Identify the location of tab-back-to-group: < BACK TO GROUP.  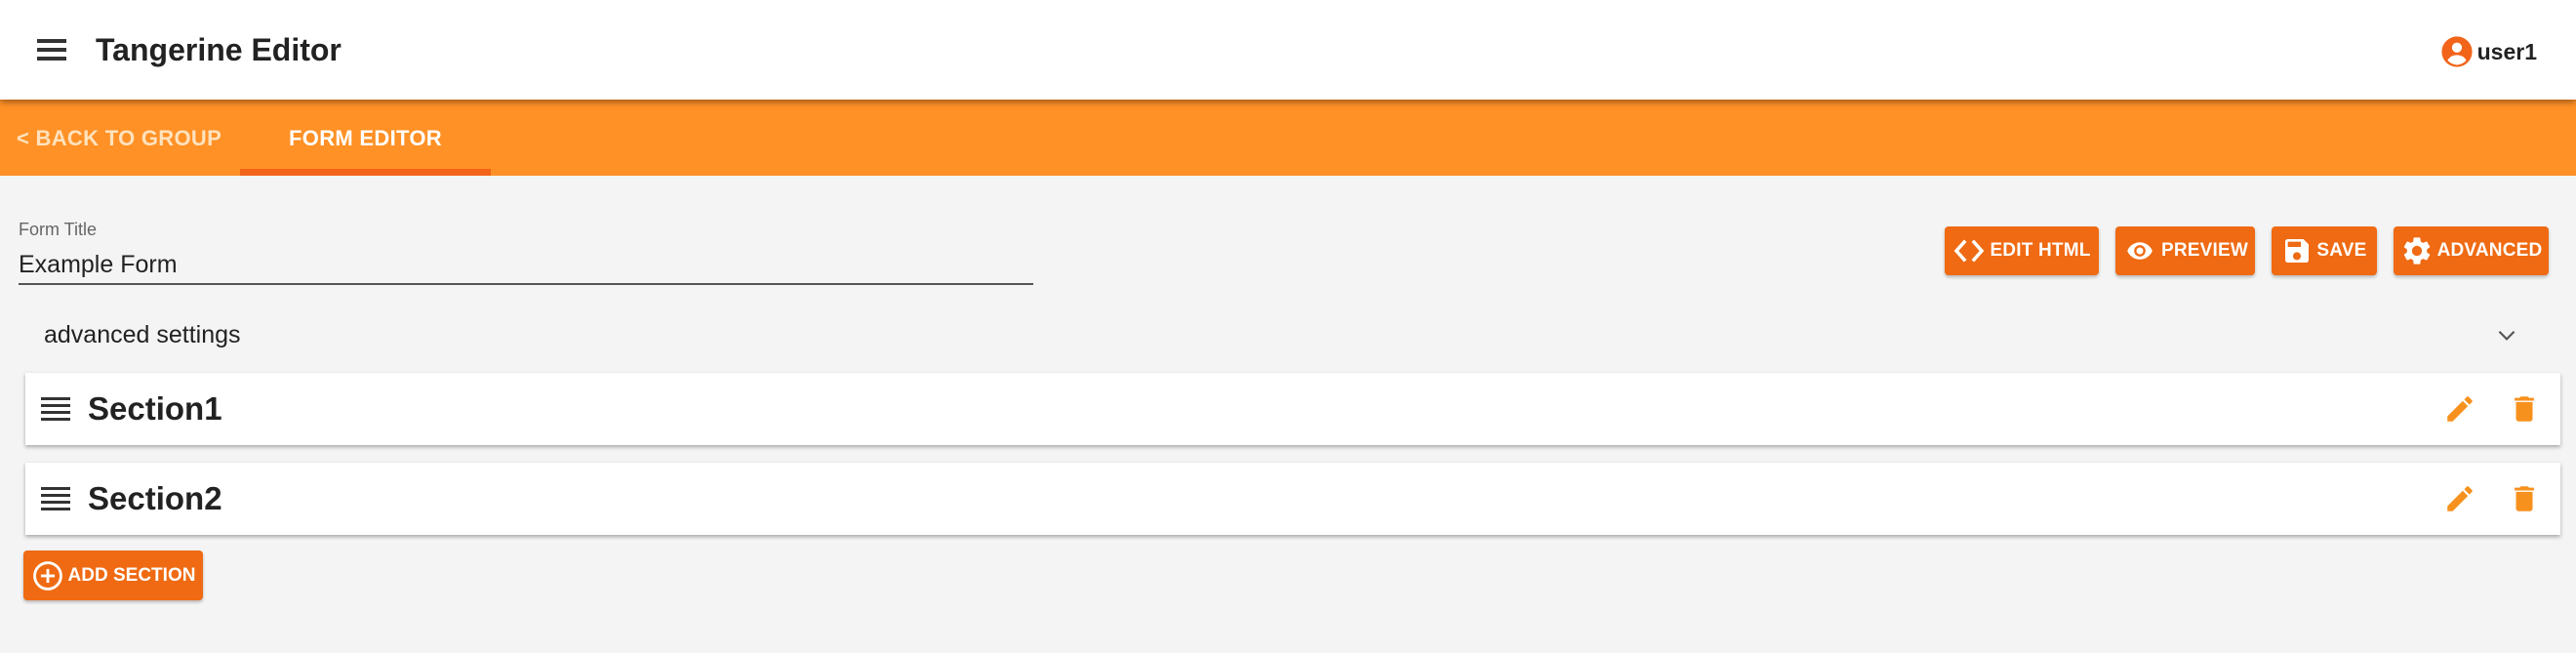
(119, 138).